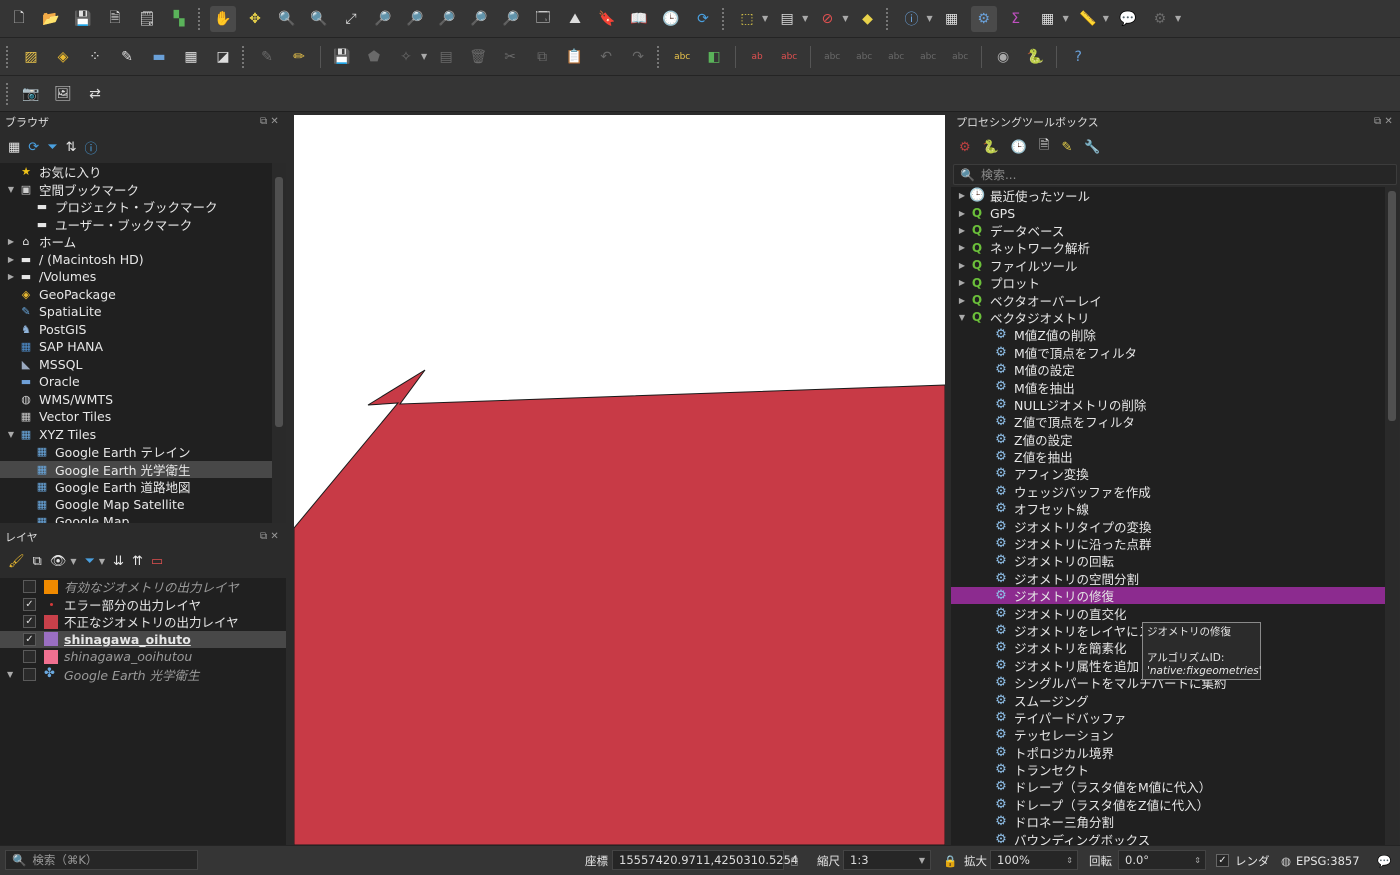  What do you see at coordinates (639, 19) in the screenshot?
I see `show-bookmarks-icon: 📖` at bounding box center [639, 19].